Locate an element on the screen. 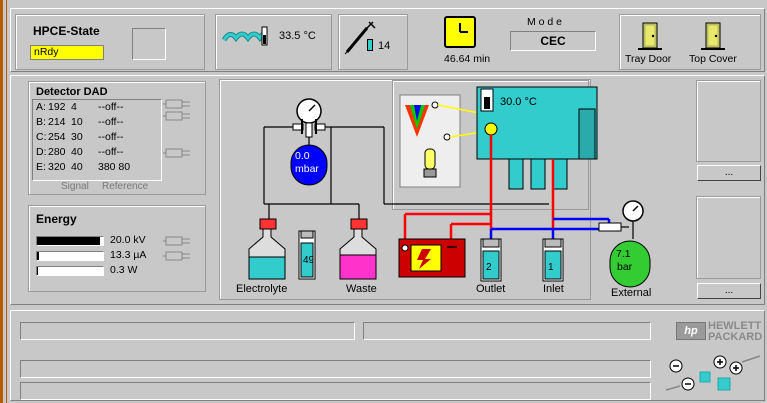 The image size is (767, 403). detector-row: C: 254 30 --off-- is located at coordinates (96, 137).